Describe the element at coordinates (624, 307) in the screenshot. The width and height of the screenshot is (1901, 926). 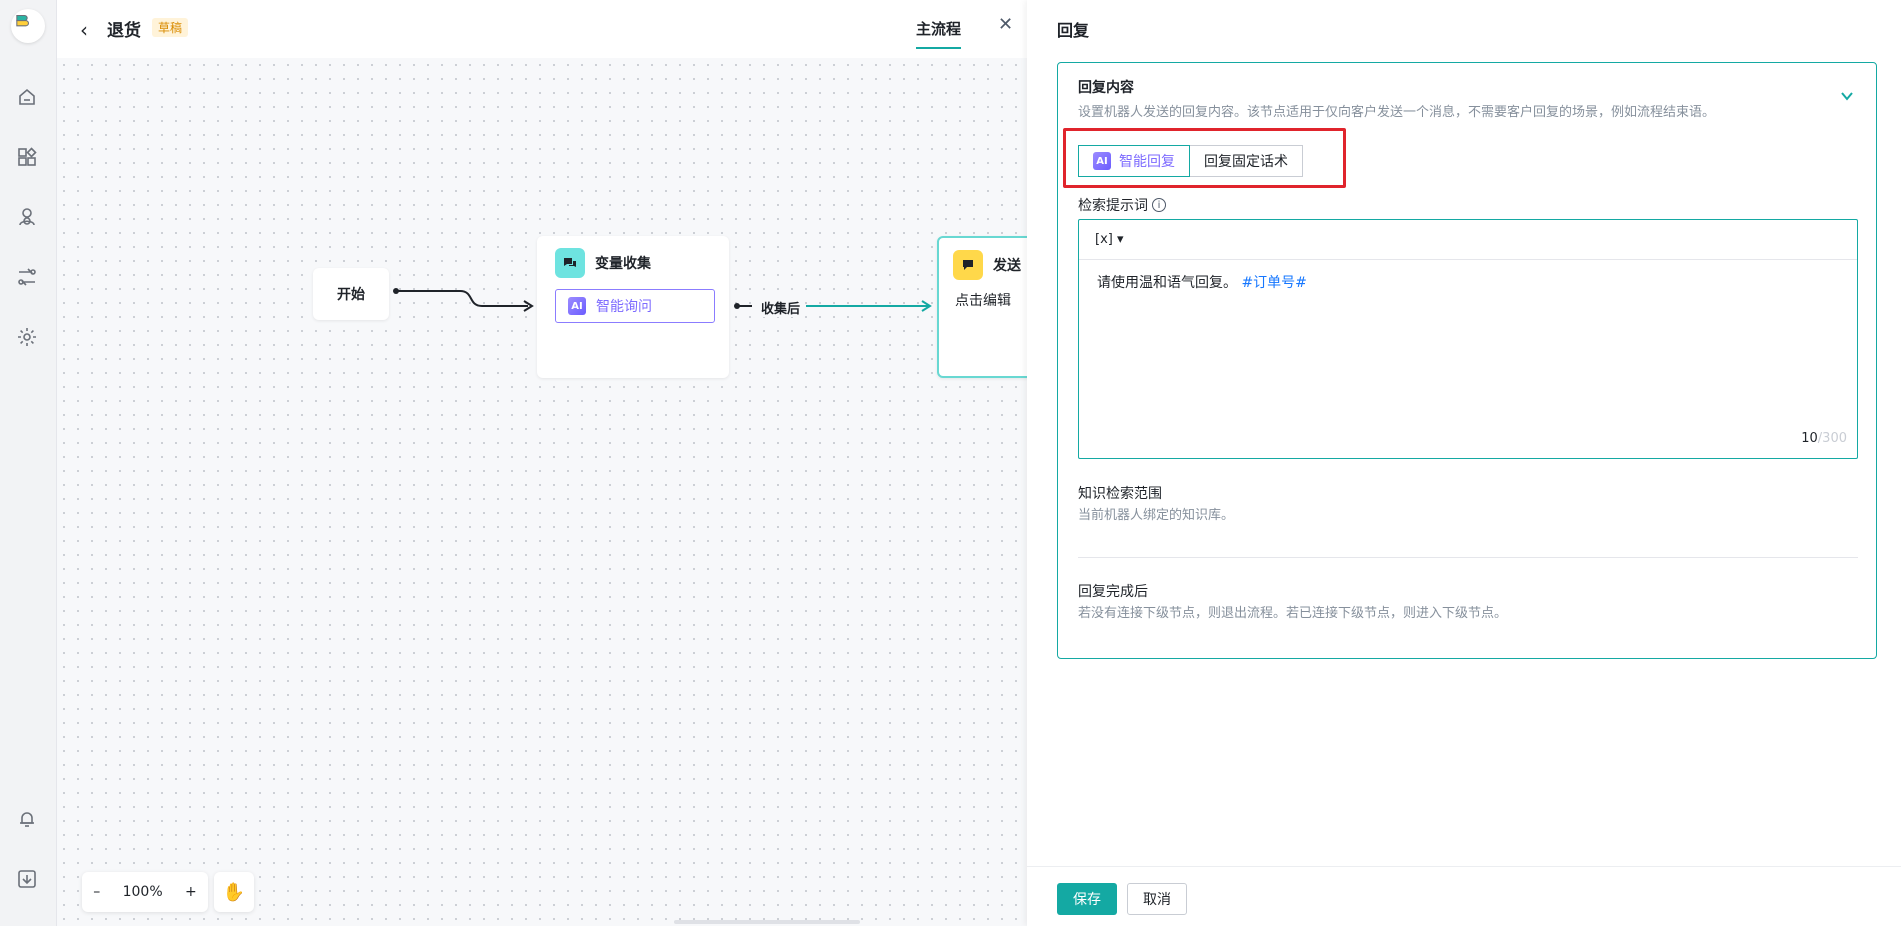
I see `ai-inquiry-label: 智能询问` at that location.